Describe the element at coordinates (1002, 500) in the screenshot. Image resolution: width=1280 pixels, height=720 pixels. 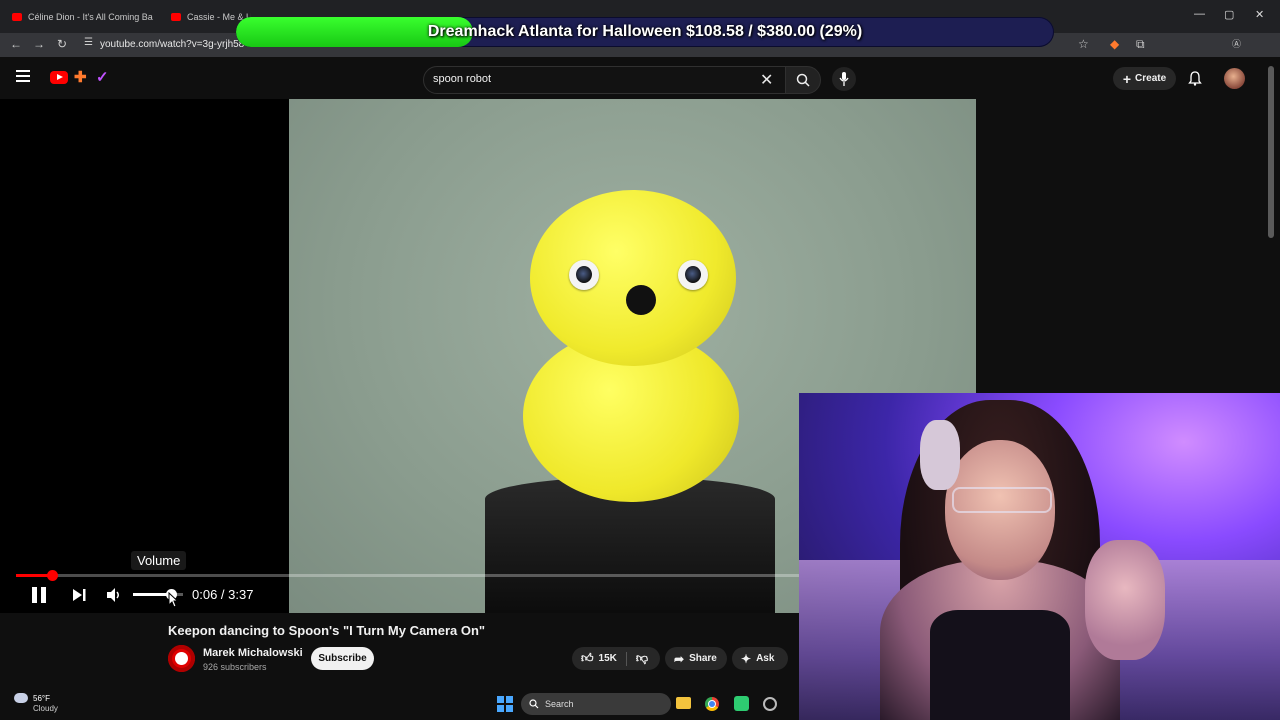
I see `streamer-glasses` at that location.